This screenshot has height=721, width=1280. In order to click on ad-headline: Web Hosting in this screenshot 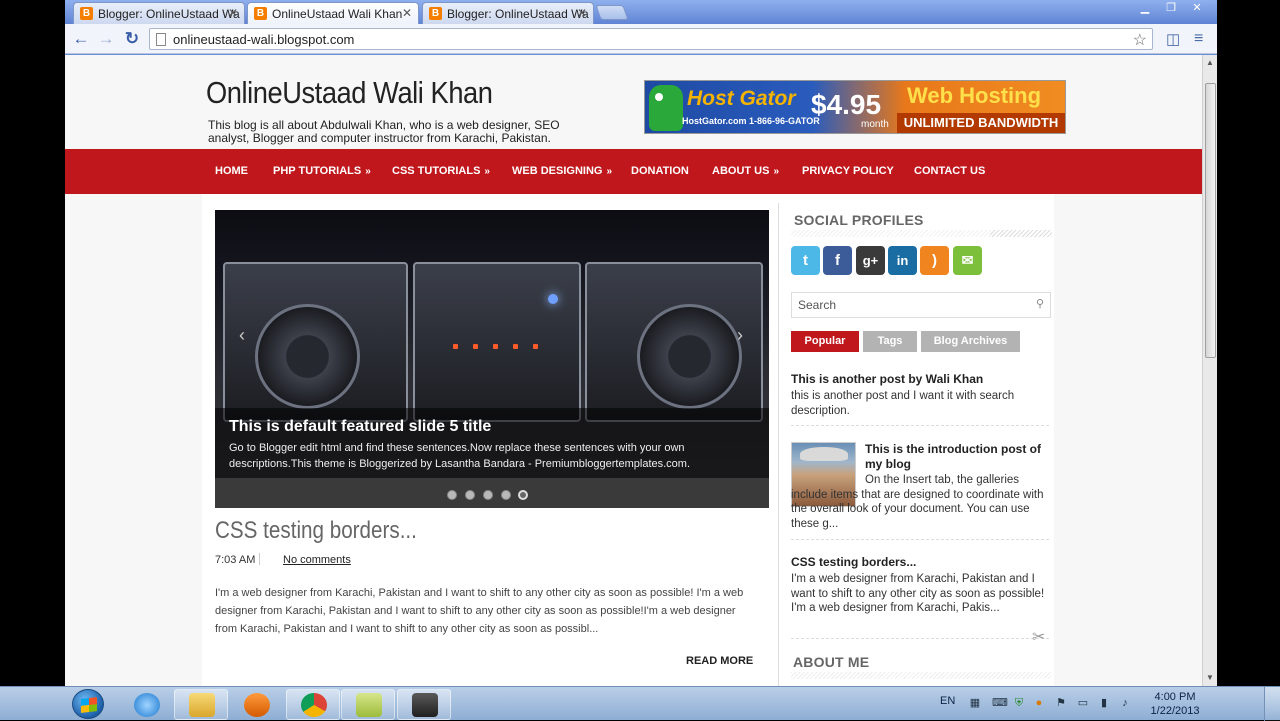, I will do `click(974, 95)`.